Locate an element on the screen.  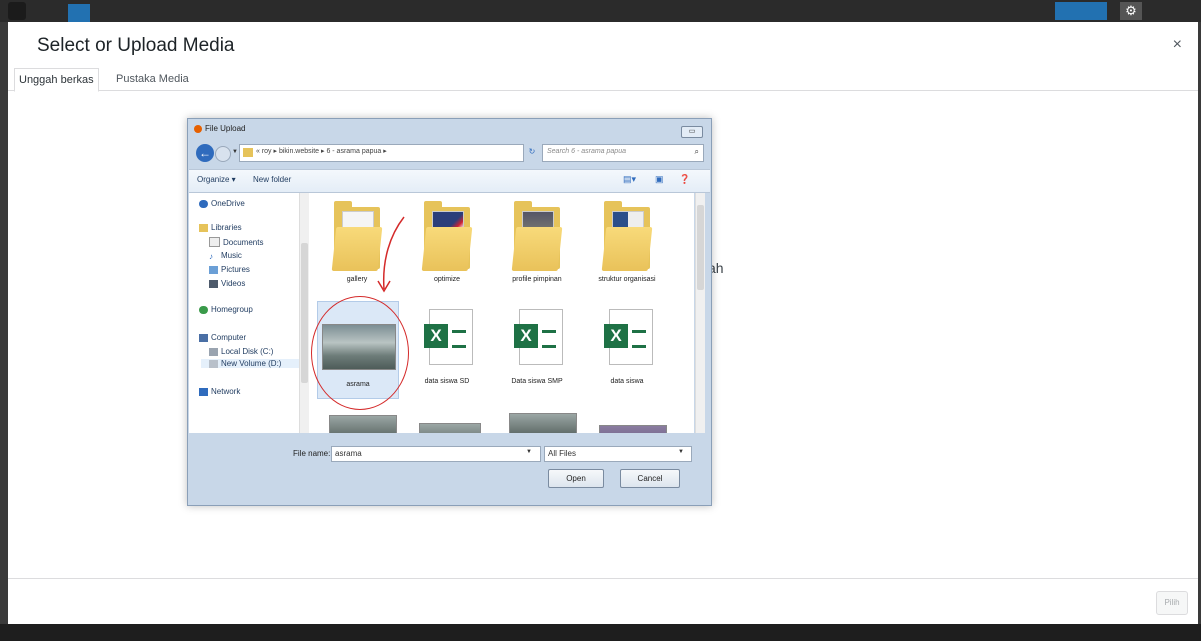
preview-pane-icon: ▣ is located at coordinates (659, 179).